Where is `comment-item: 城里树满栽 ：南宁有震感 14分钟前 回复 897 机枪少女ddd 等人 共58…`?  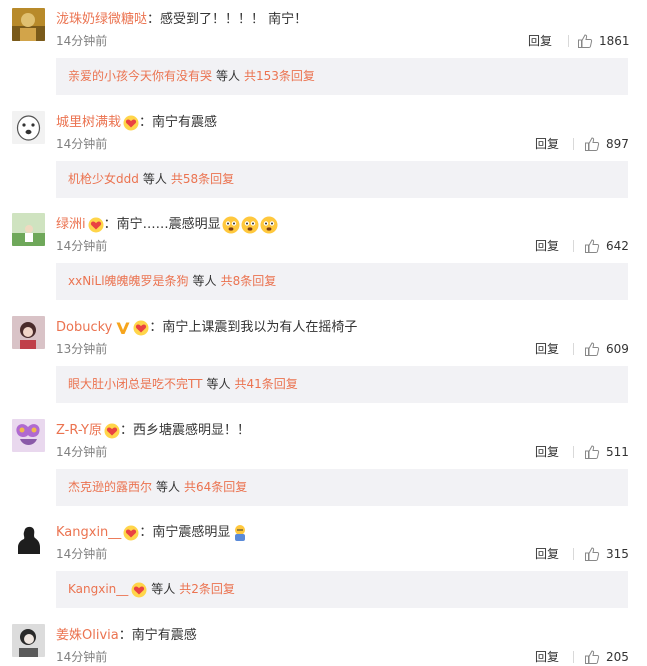
comment-item: 城里树满栽 ：南宁有震感 14分钟前 回复 897 机枪少女ddd 等人 共58… is located at coordinates (323, 156).